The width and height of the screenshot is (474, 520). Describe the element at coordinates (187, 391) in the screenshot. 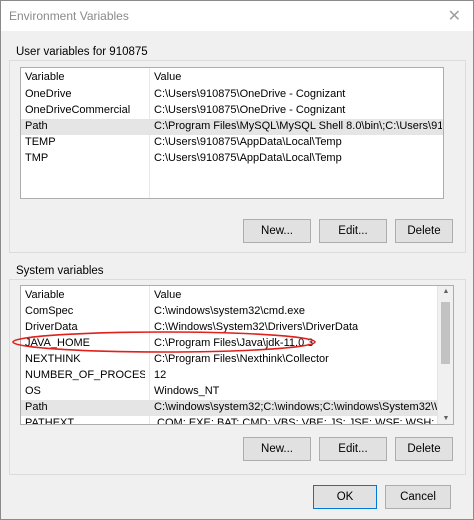

I see `variable-value: Windows_NT` at that location.